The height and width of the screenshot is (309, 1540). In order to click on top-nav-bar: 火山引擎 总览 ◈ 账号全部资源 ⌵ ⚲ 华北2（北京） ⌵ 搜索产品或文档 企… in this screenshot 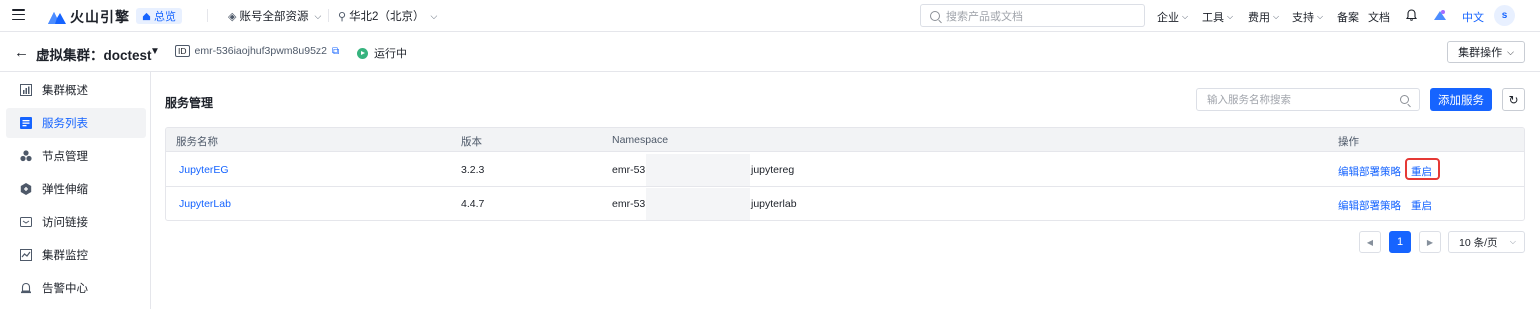, I will do `click(770, 16)`.